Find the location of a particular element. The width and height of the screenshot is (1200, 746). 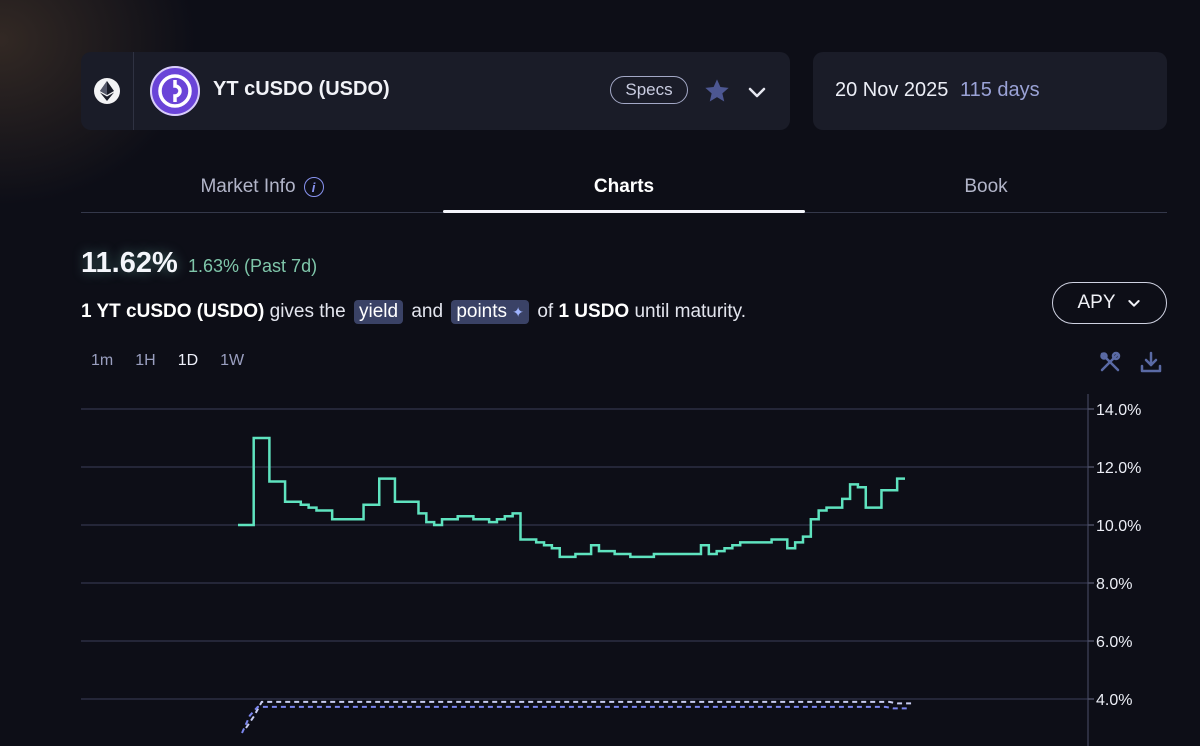

tab-charts-label: Charts is located at coordinates (624, 186).